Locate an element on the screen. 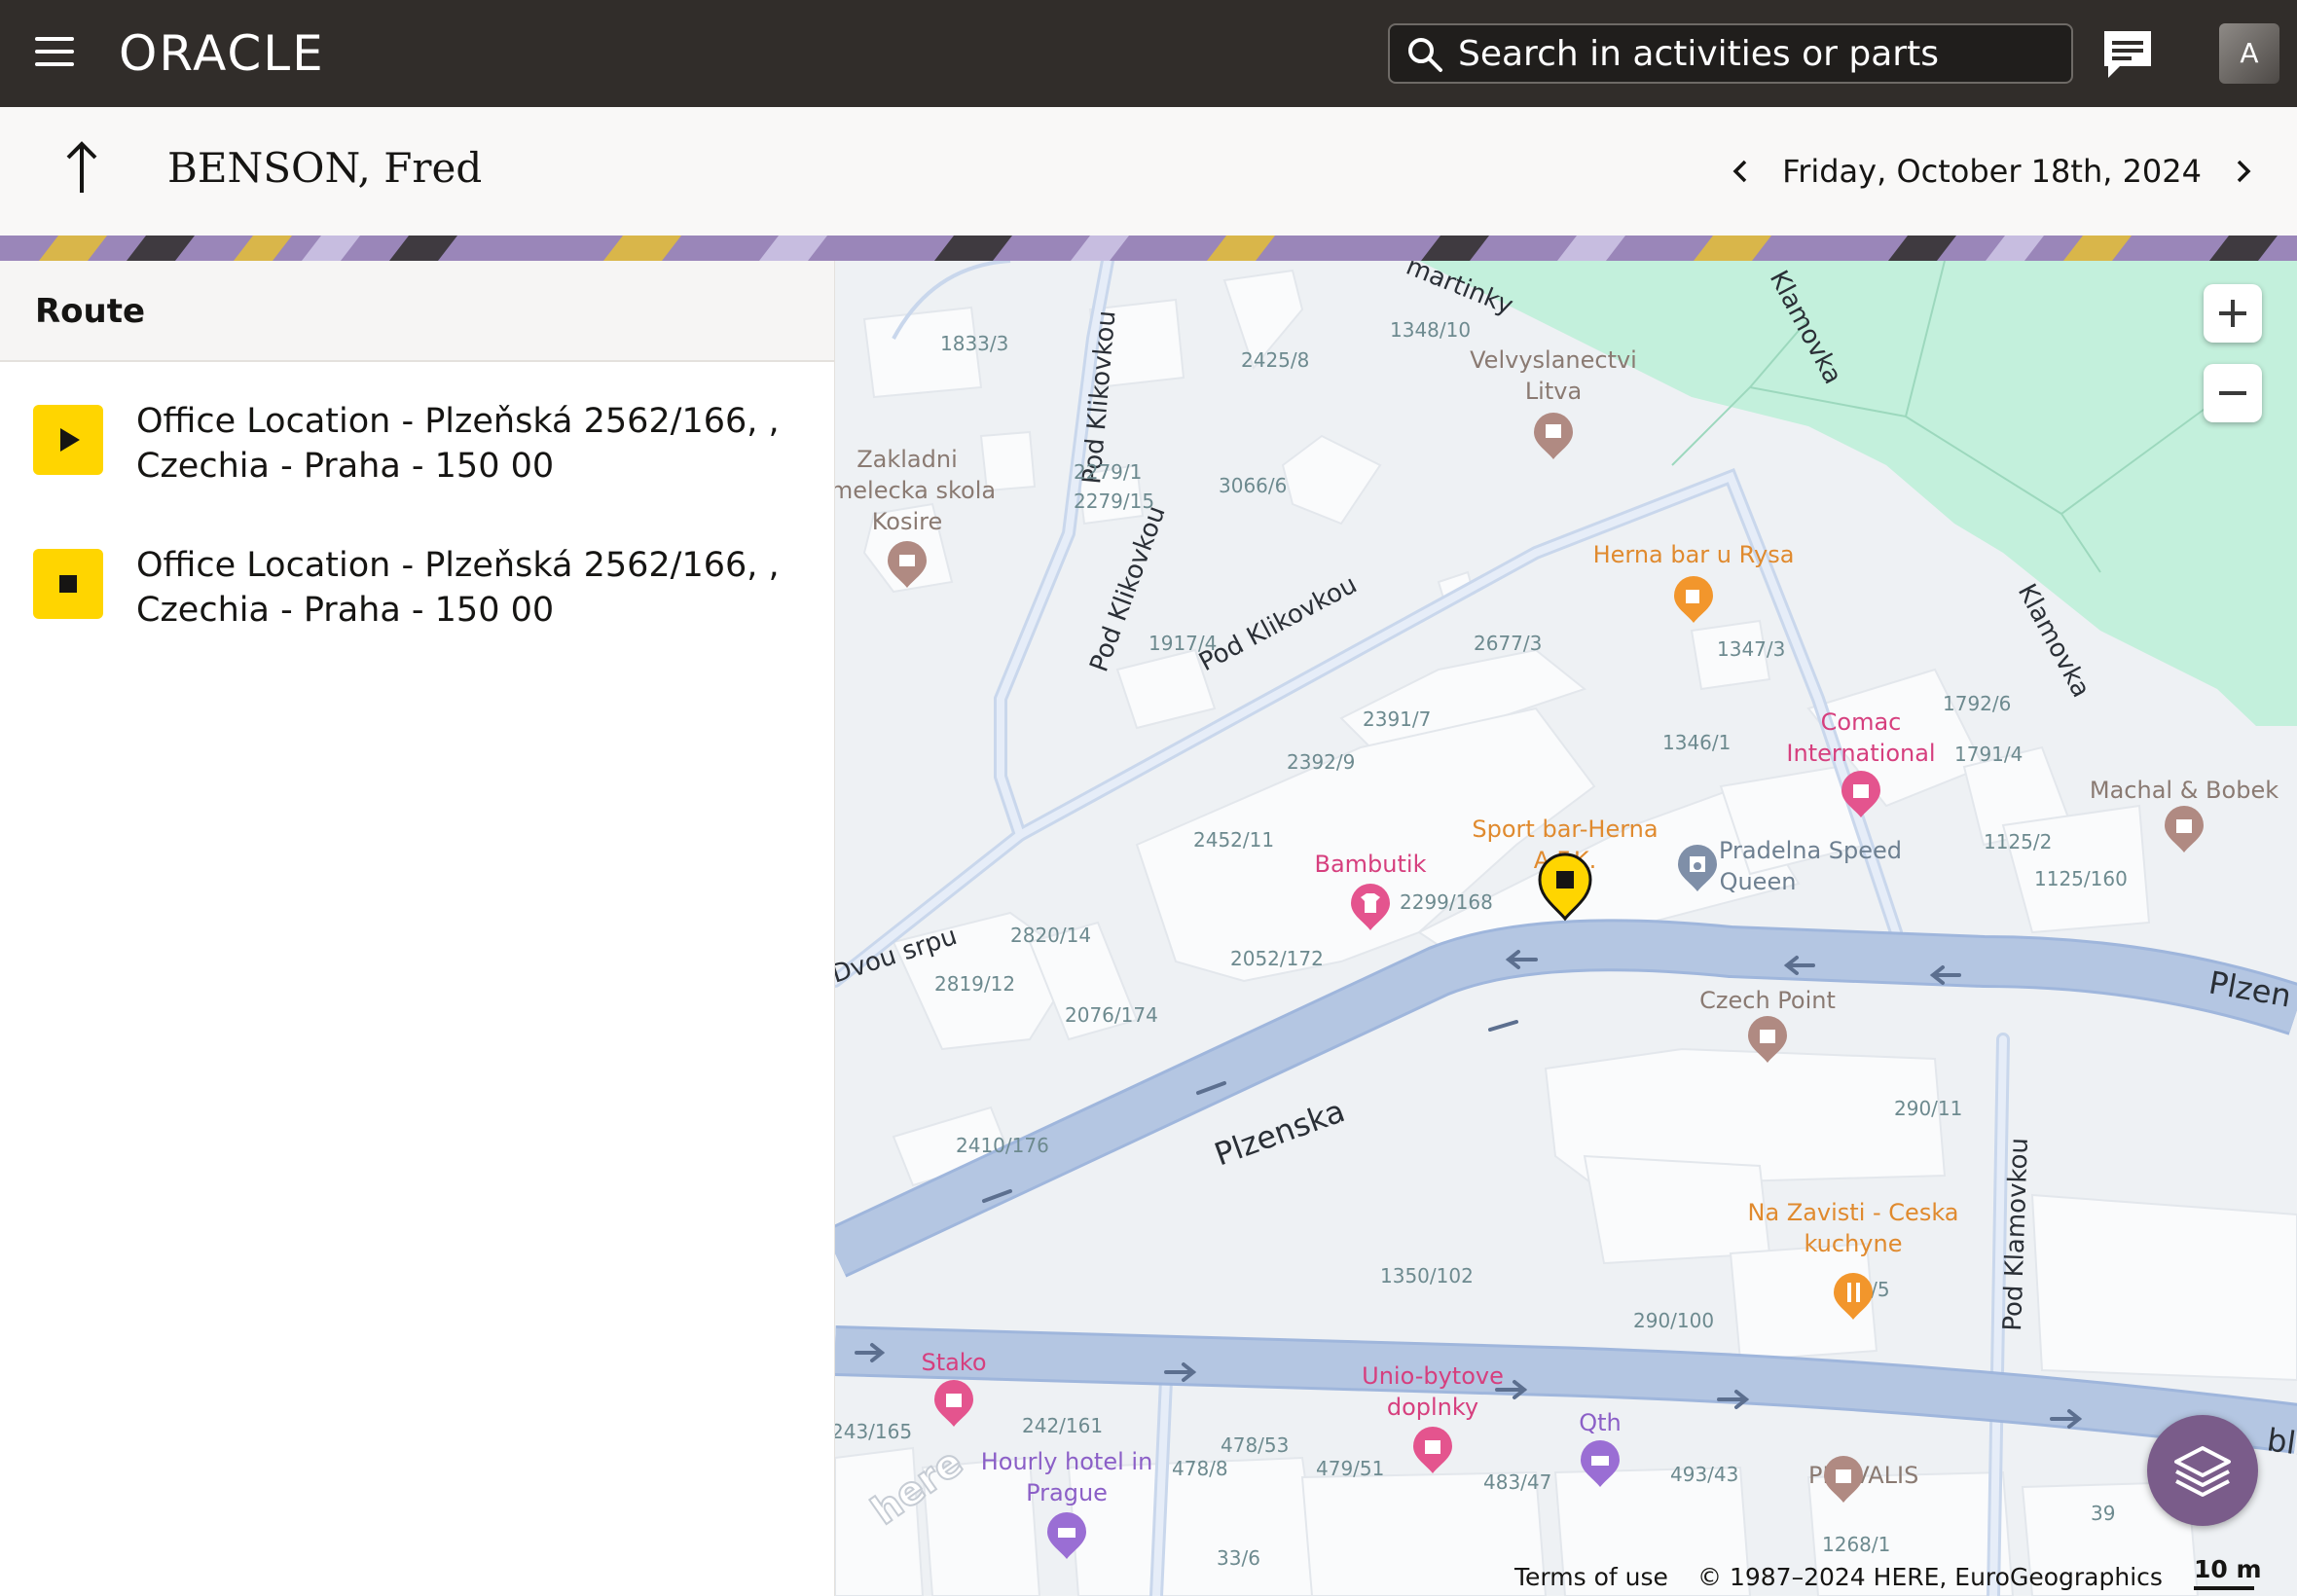  address-label: 1268/1 is located at coordinates (1856, 1544).